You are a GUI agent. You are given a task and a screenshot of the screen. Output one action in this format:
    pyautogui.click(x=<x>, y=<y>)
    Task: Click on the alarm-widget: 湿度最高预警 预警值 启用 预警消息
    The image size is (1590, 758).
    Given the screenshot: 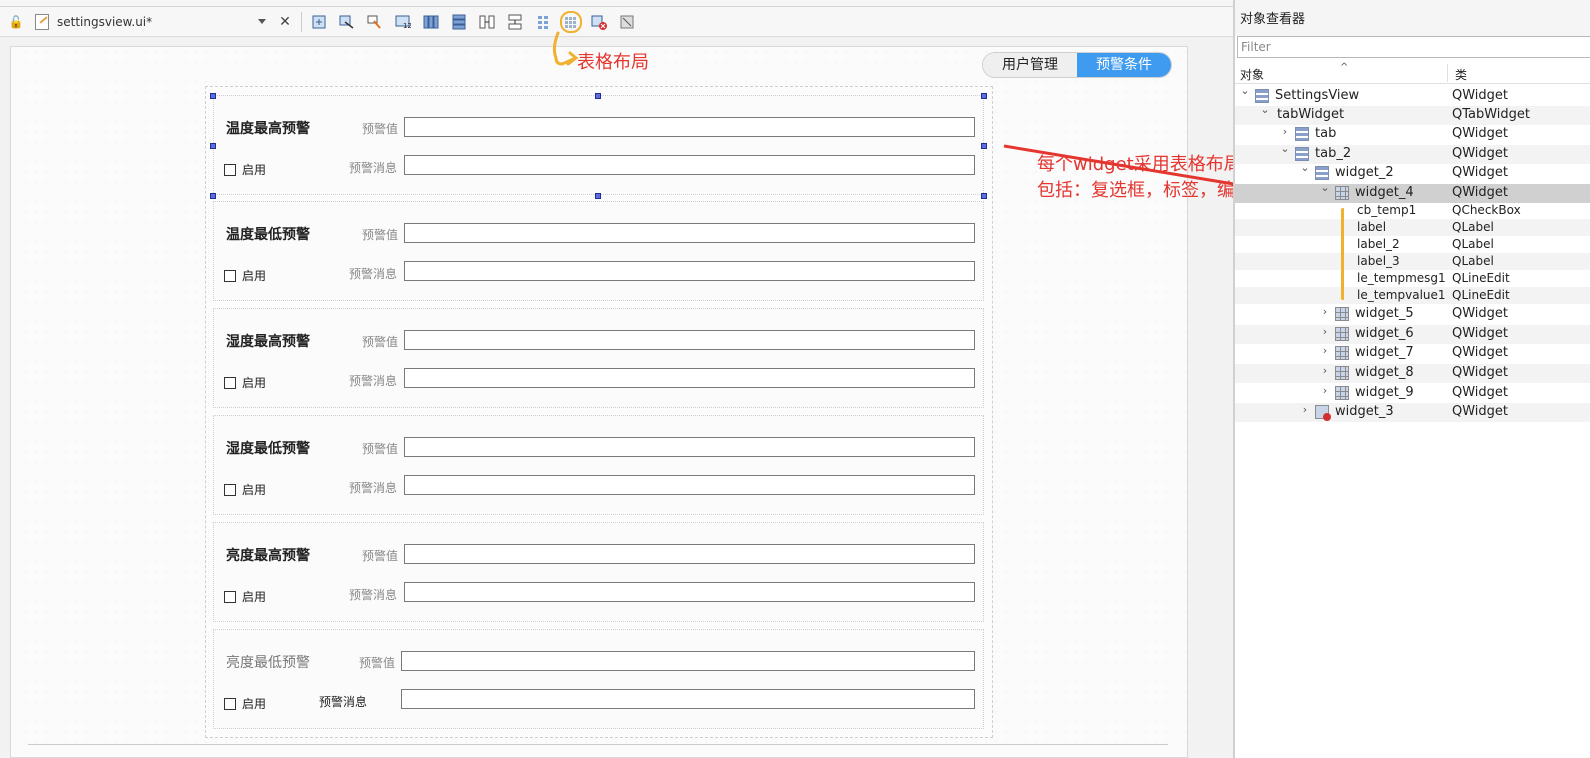 What is the action you would take?
    pyautogui.click(x=598, y=358)
    